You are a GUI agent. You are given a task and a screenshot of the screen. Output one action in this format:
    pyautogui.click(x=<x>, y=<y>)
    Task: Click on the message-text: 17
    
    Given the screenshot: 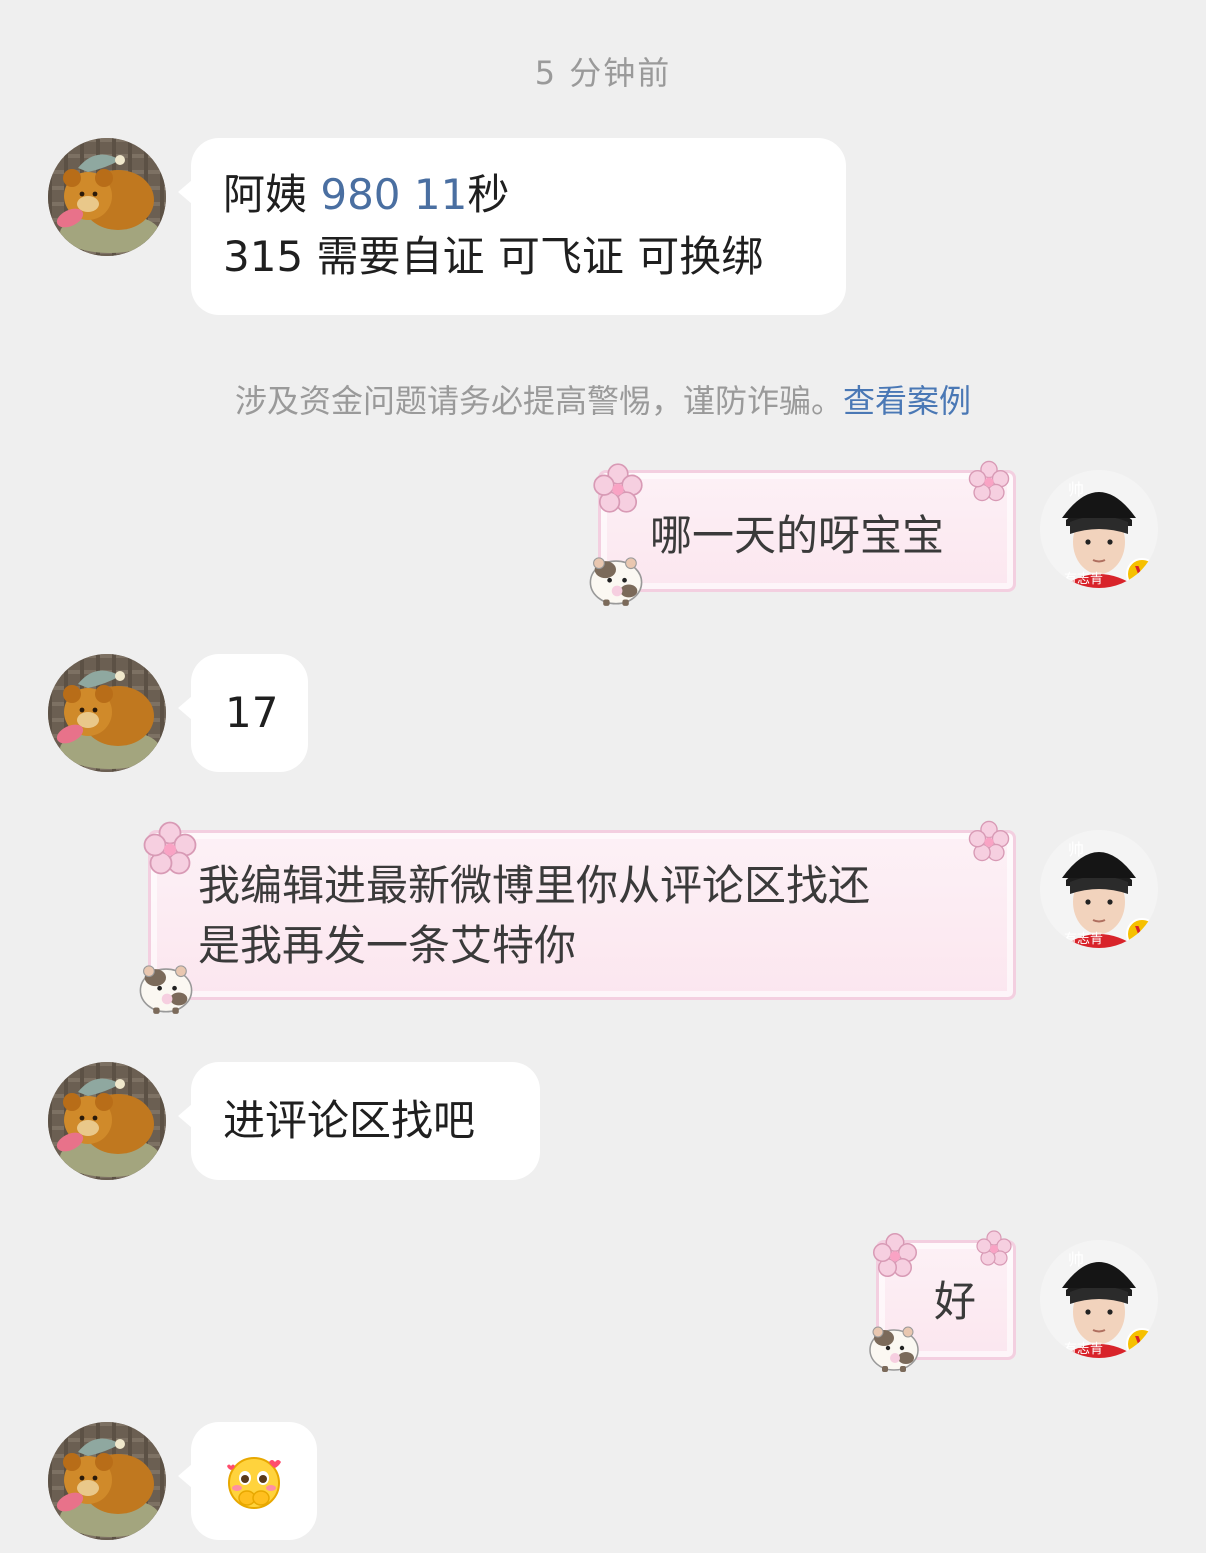 What is the action you would take?
    pyautogui.click(x=252, y=712)
    